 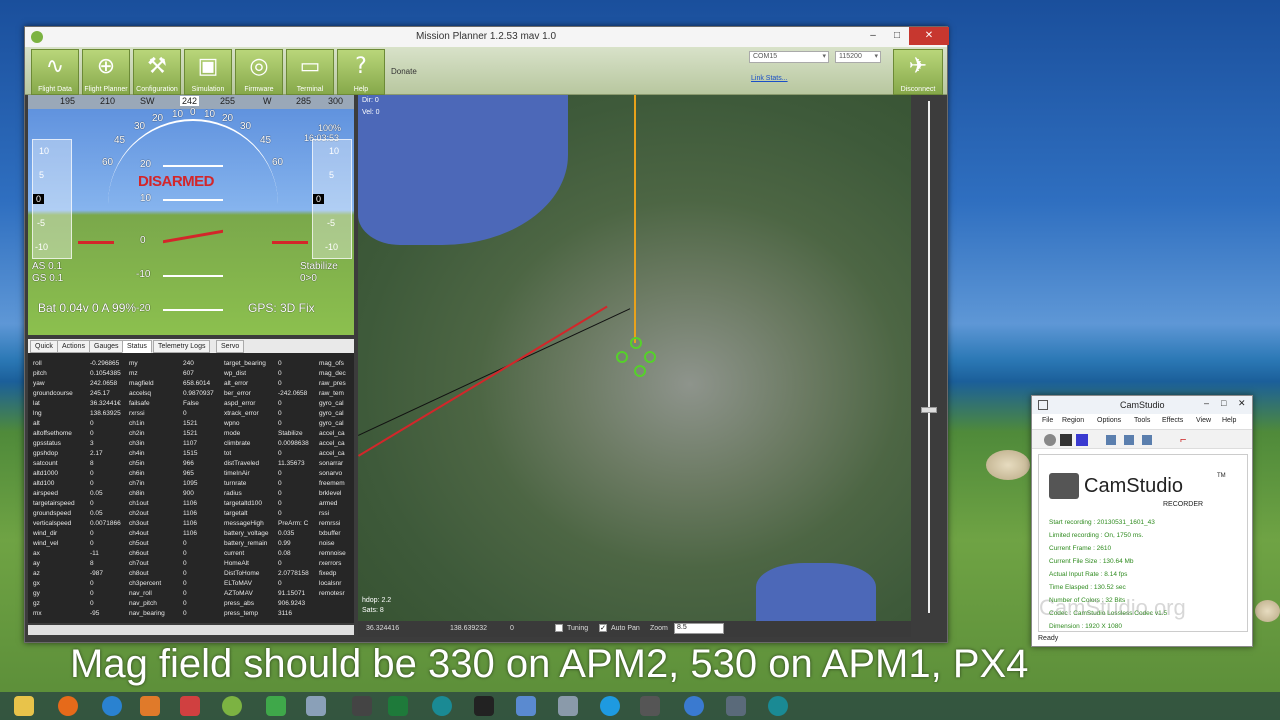 What do you see at coordinates (36, 403) in the screenshot?
I see `status-cell: lat` at bounding box center [36, 403].